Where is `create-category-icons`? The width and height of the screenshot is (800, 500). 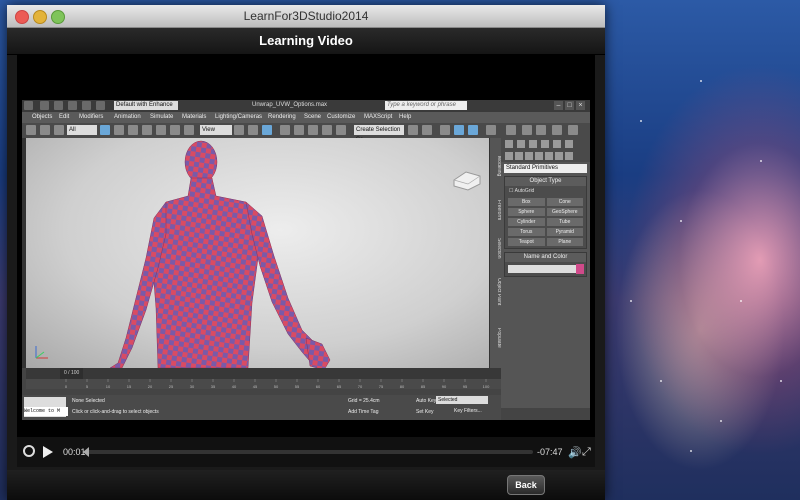
create-category-icons is located at coordinates (545, 156).